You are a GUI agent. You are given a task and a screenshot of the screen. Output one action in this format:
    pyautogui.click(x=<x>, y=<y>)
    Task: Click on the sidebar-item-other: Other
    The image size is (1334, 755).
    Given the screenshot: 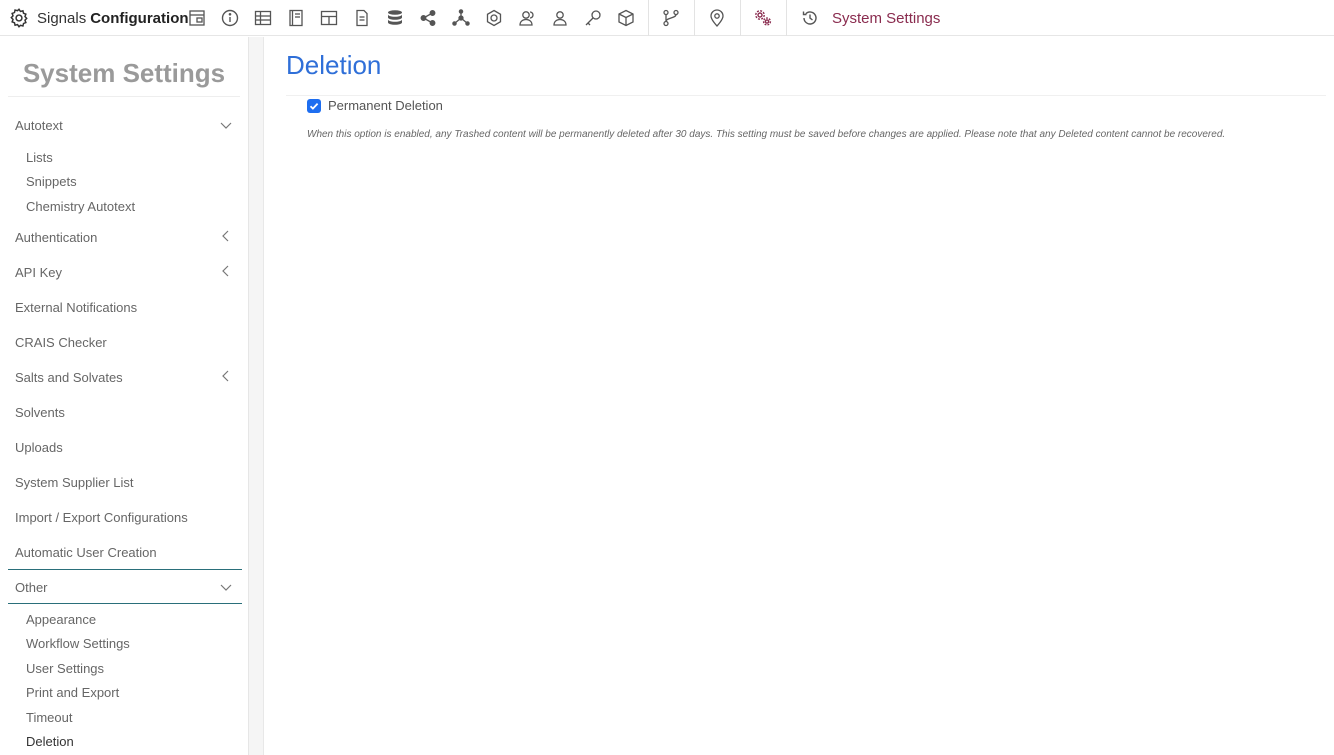 What is the action you would take?
    pyautogui.click(x=31, y=587)
    